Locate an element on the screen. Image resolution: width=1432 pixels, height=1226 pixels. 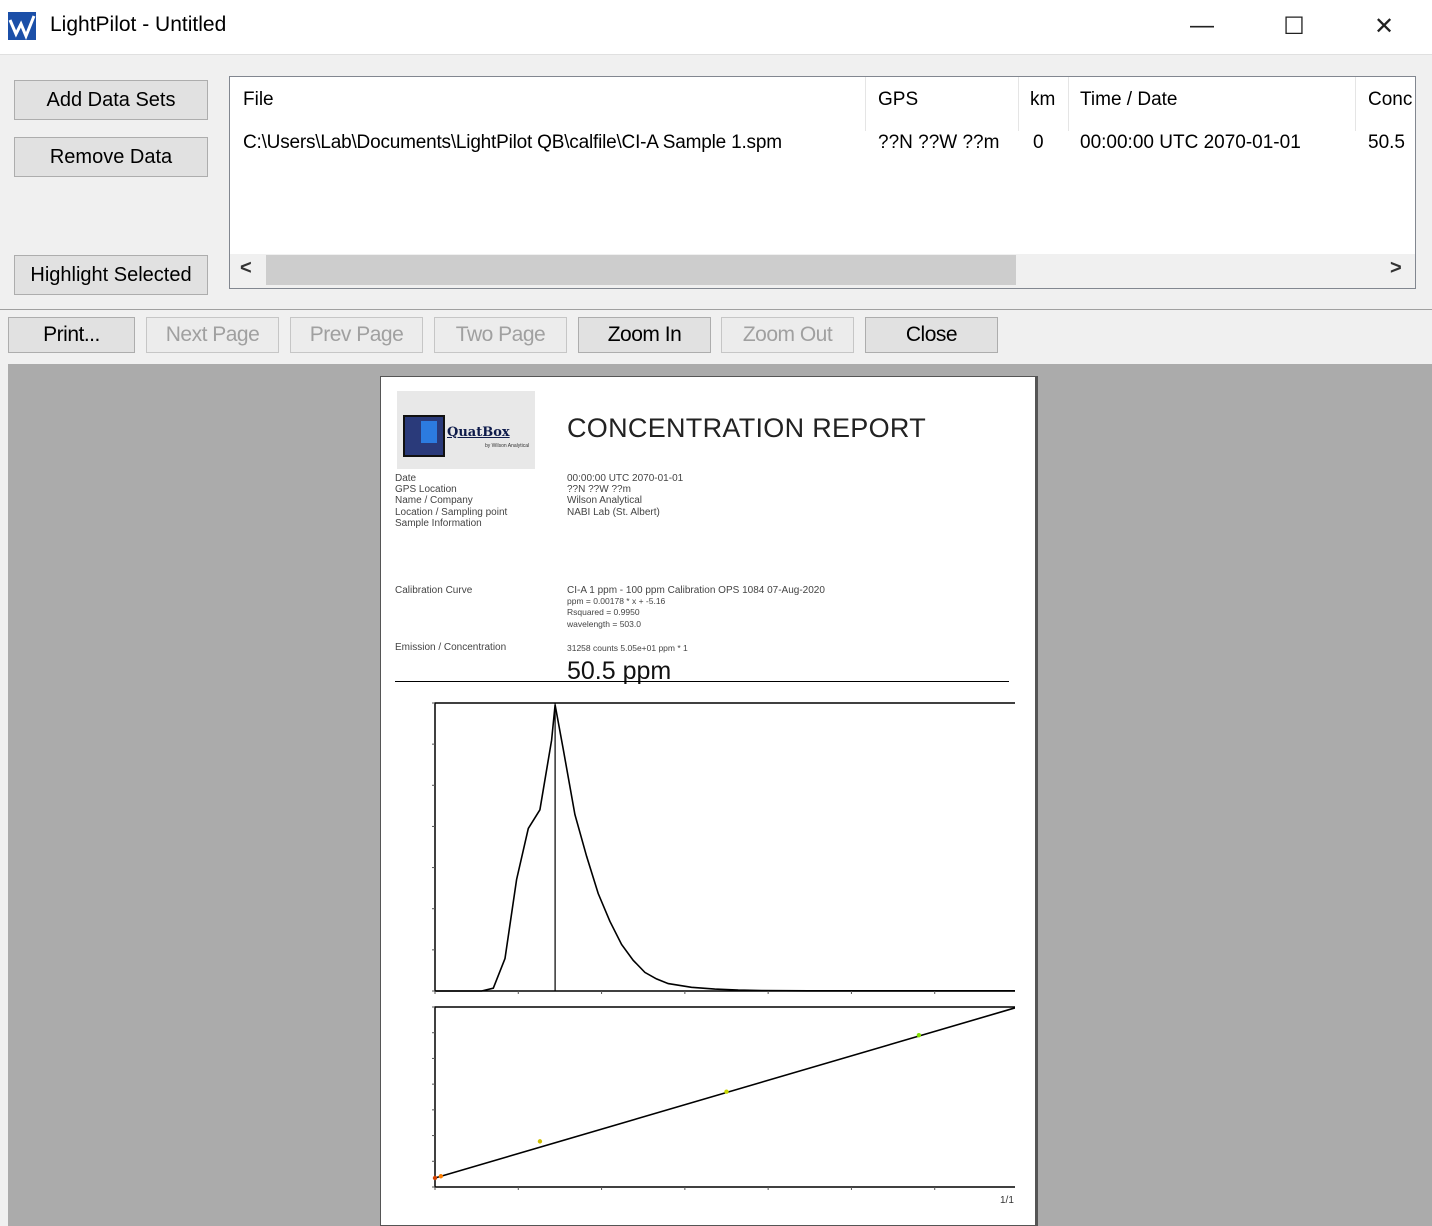
spectrum-chart is located at coordinates (723, 848).